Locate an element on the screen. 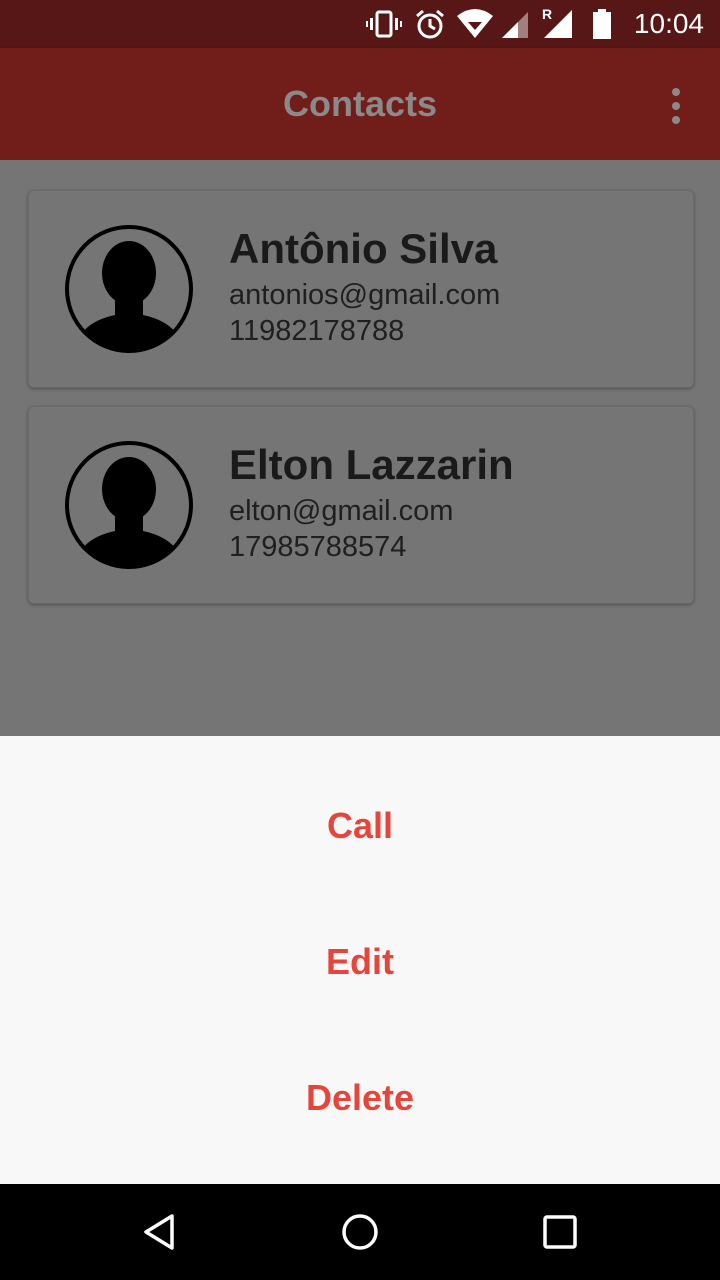 The height and width of the screenshot is (1280, 720). roaming-signal-icon: R is located at coordinates (557, 23).